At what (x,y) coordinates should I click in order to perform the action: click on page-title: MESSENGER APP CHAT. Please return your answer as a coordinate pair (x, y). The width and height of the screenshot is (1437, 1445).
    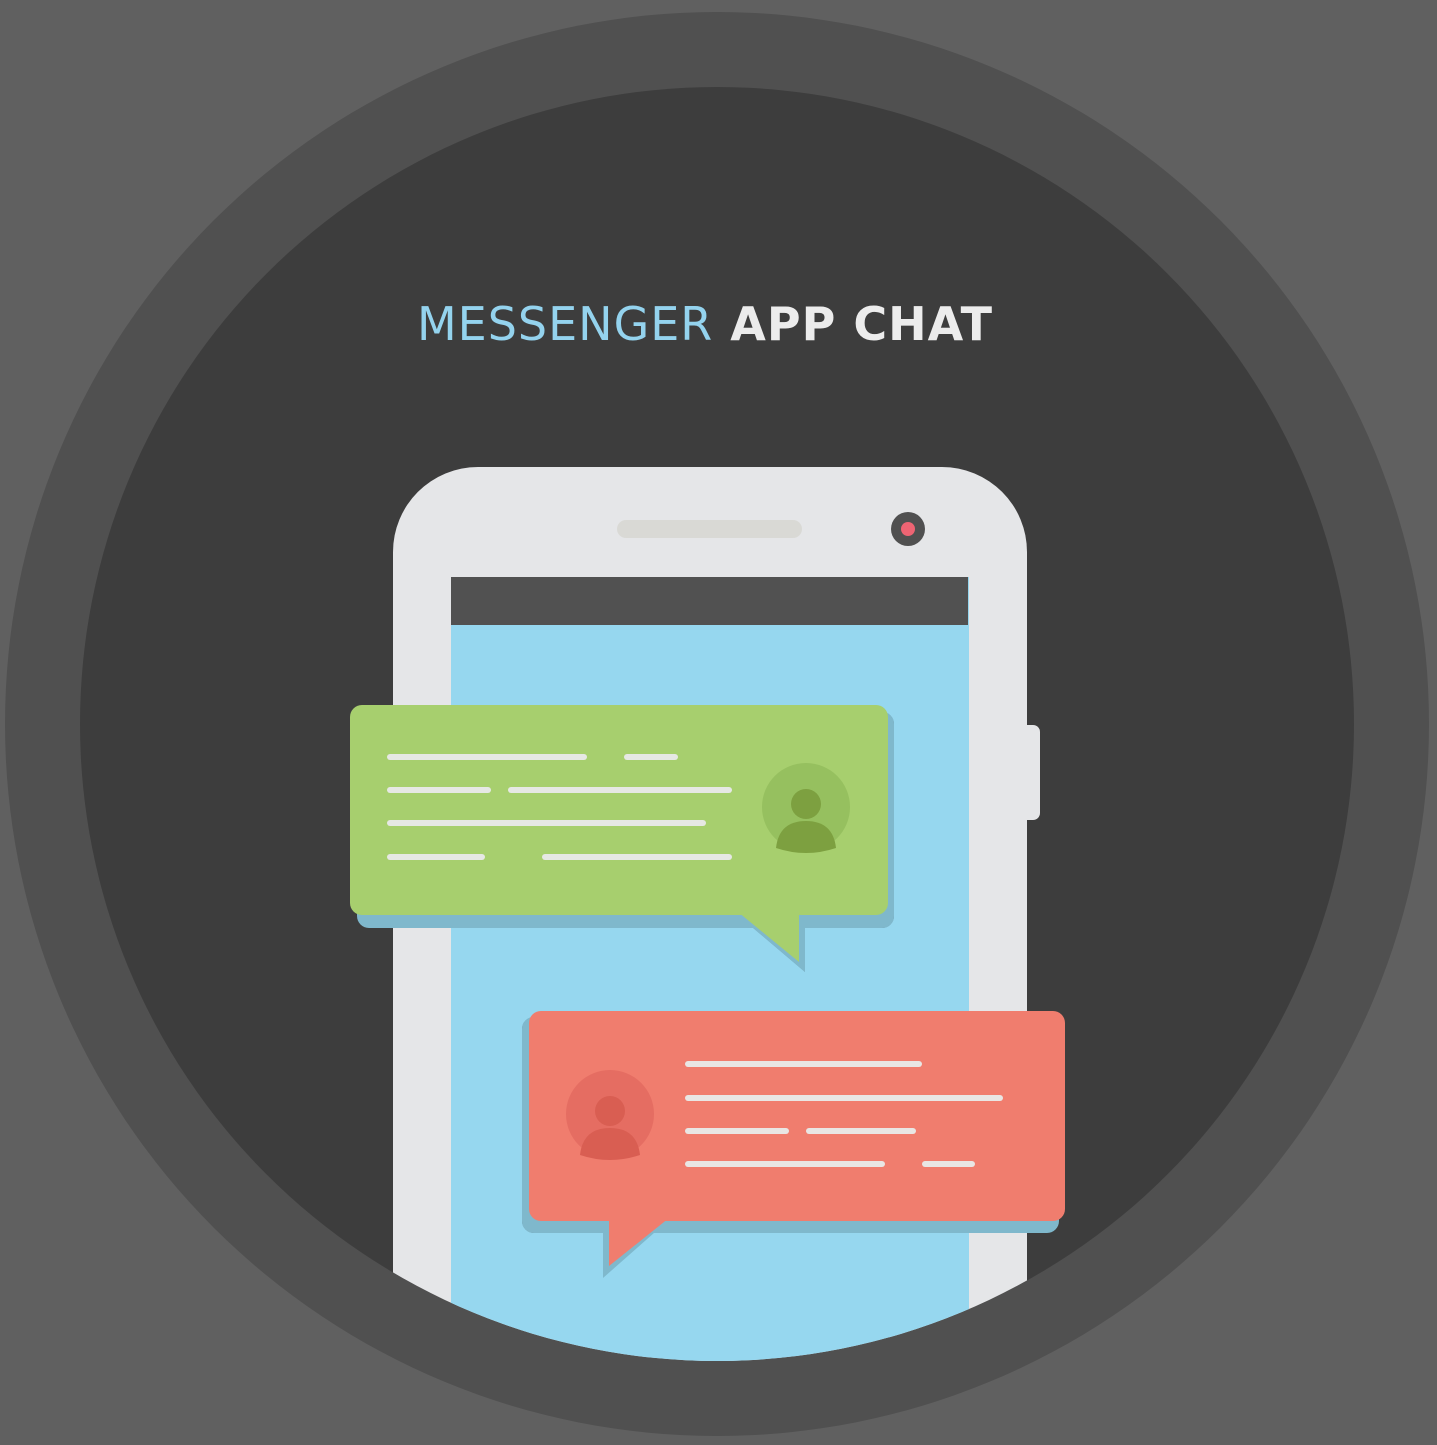
    Looking at the image, I should click on (705, 324).